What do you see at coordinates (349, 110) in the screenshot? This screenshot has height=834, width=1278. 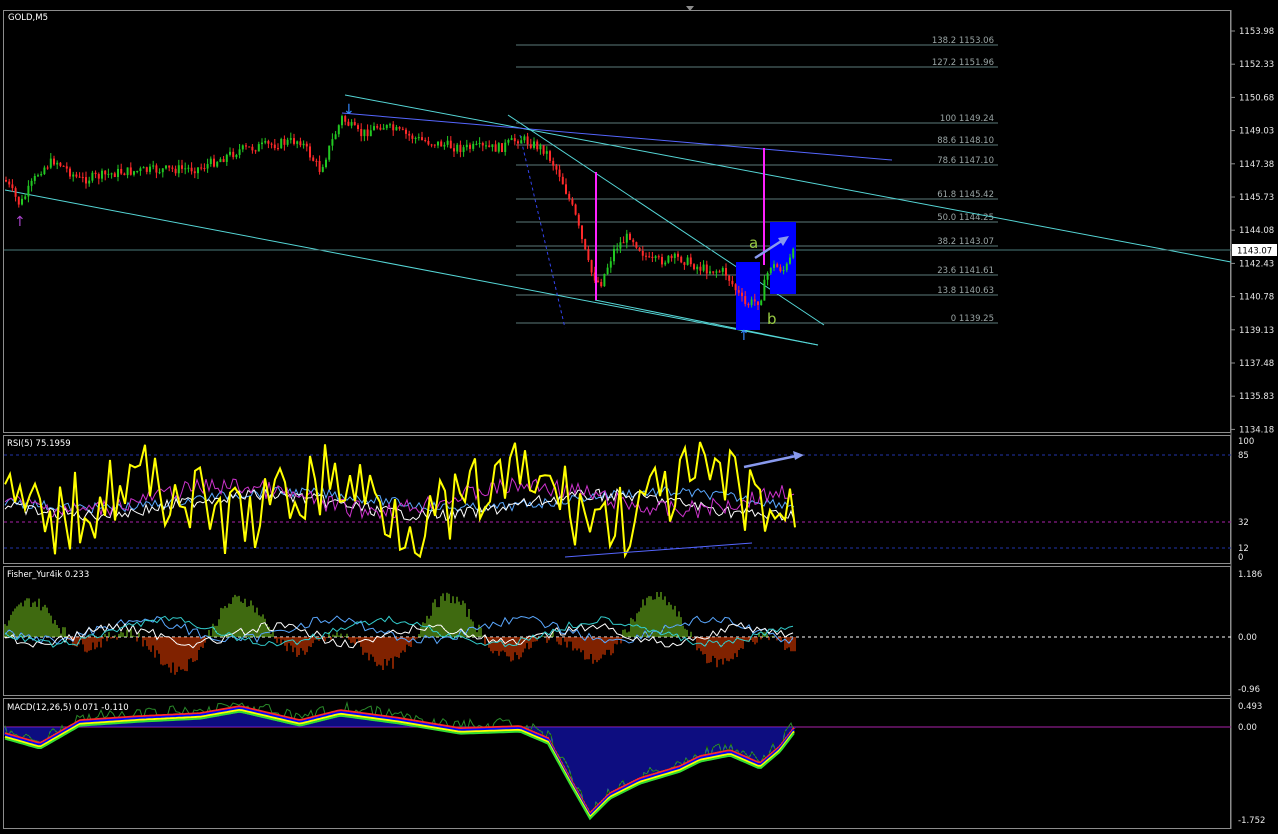 I see `arrow-down-icon: ↓` at bounding box center [349, 110].